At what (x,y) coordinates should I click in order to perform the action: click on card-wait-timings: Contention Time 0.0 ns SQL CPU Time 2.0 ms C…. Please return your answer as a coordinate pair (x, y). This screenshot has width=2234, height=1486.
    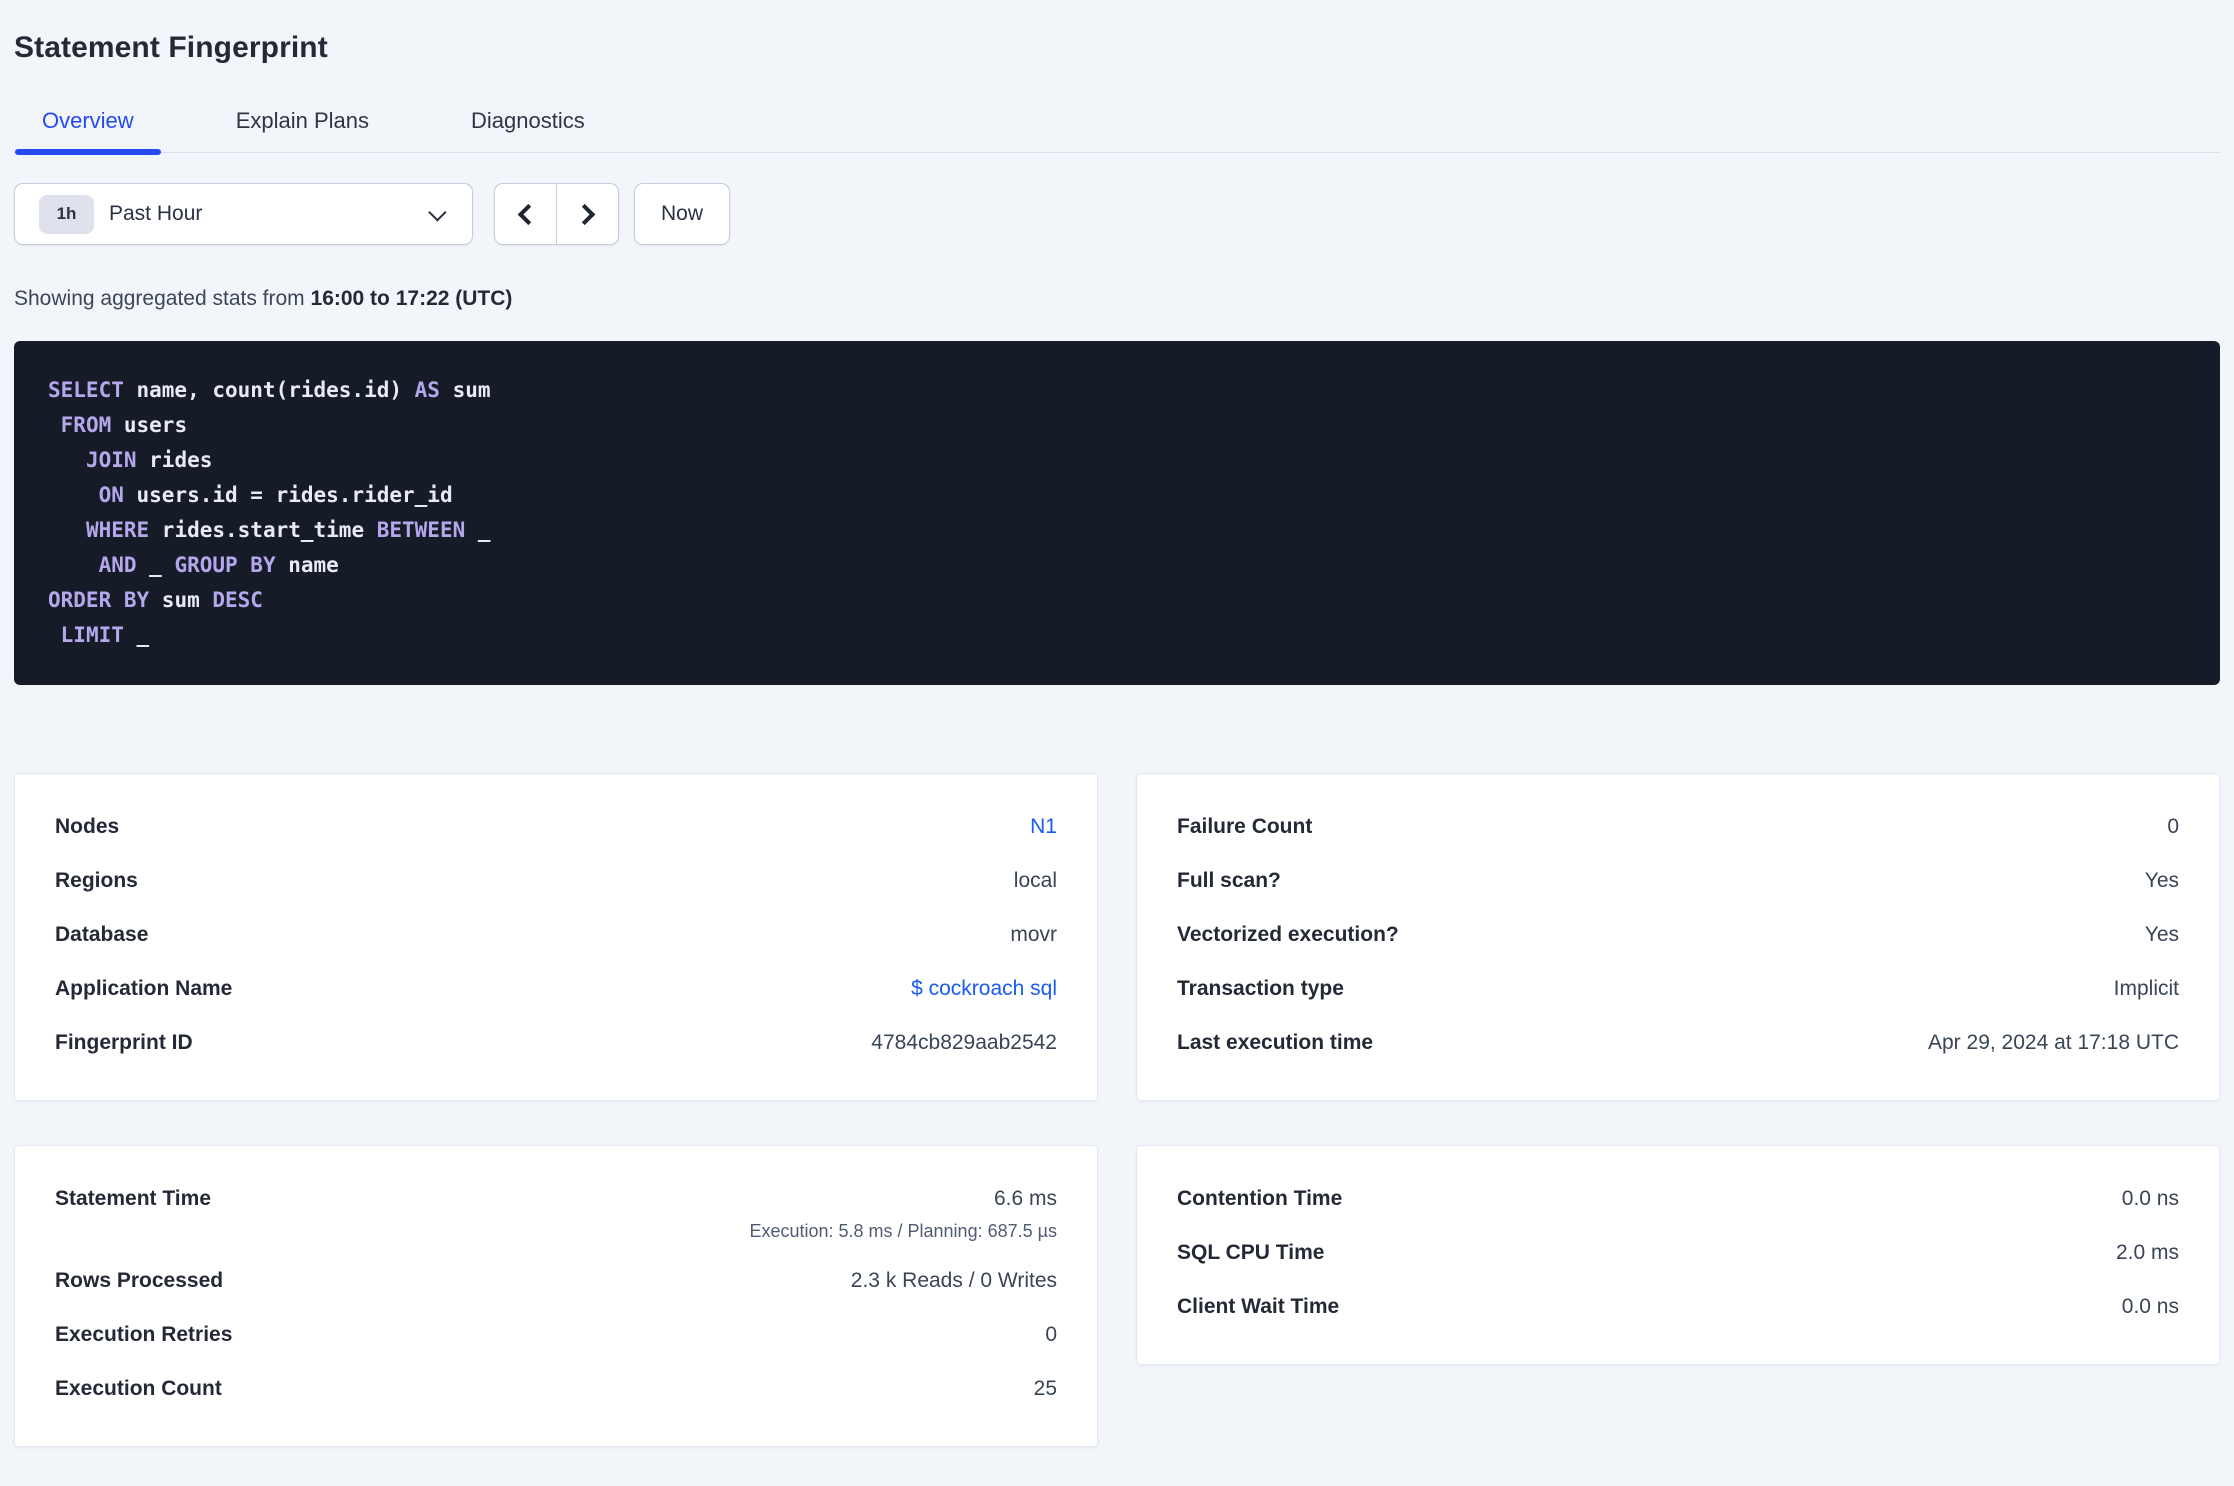
    Looking at the image, I should click on (1678, 1255).